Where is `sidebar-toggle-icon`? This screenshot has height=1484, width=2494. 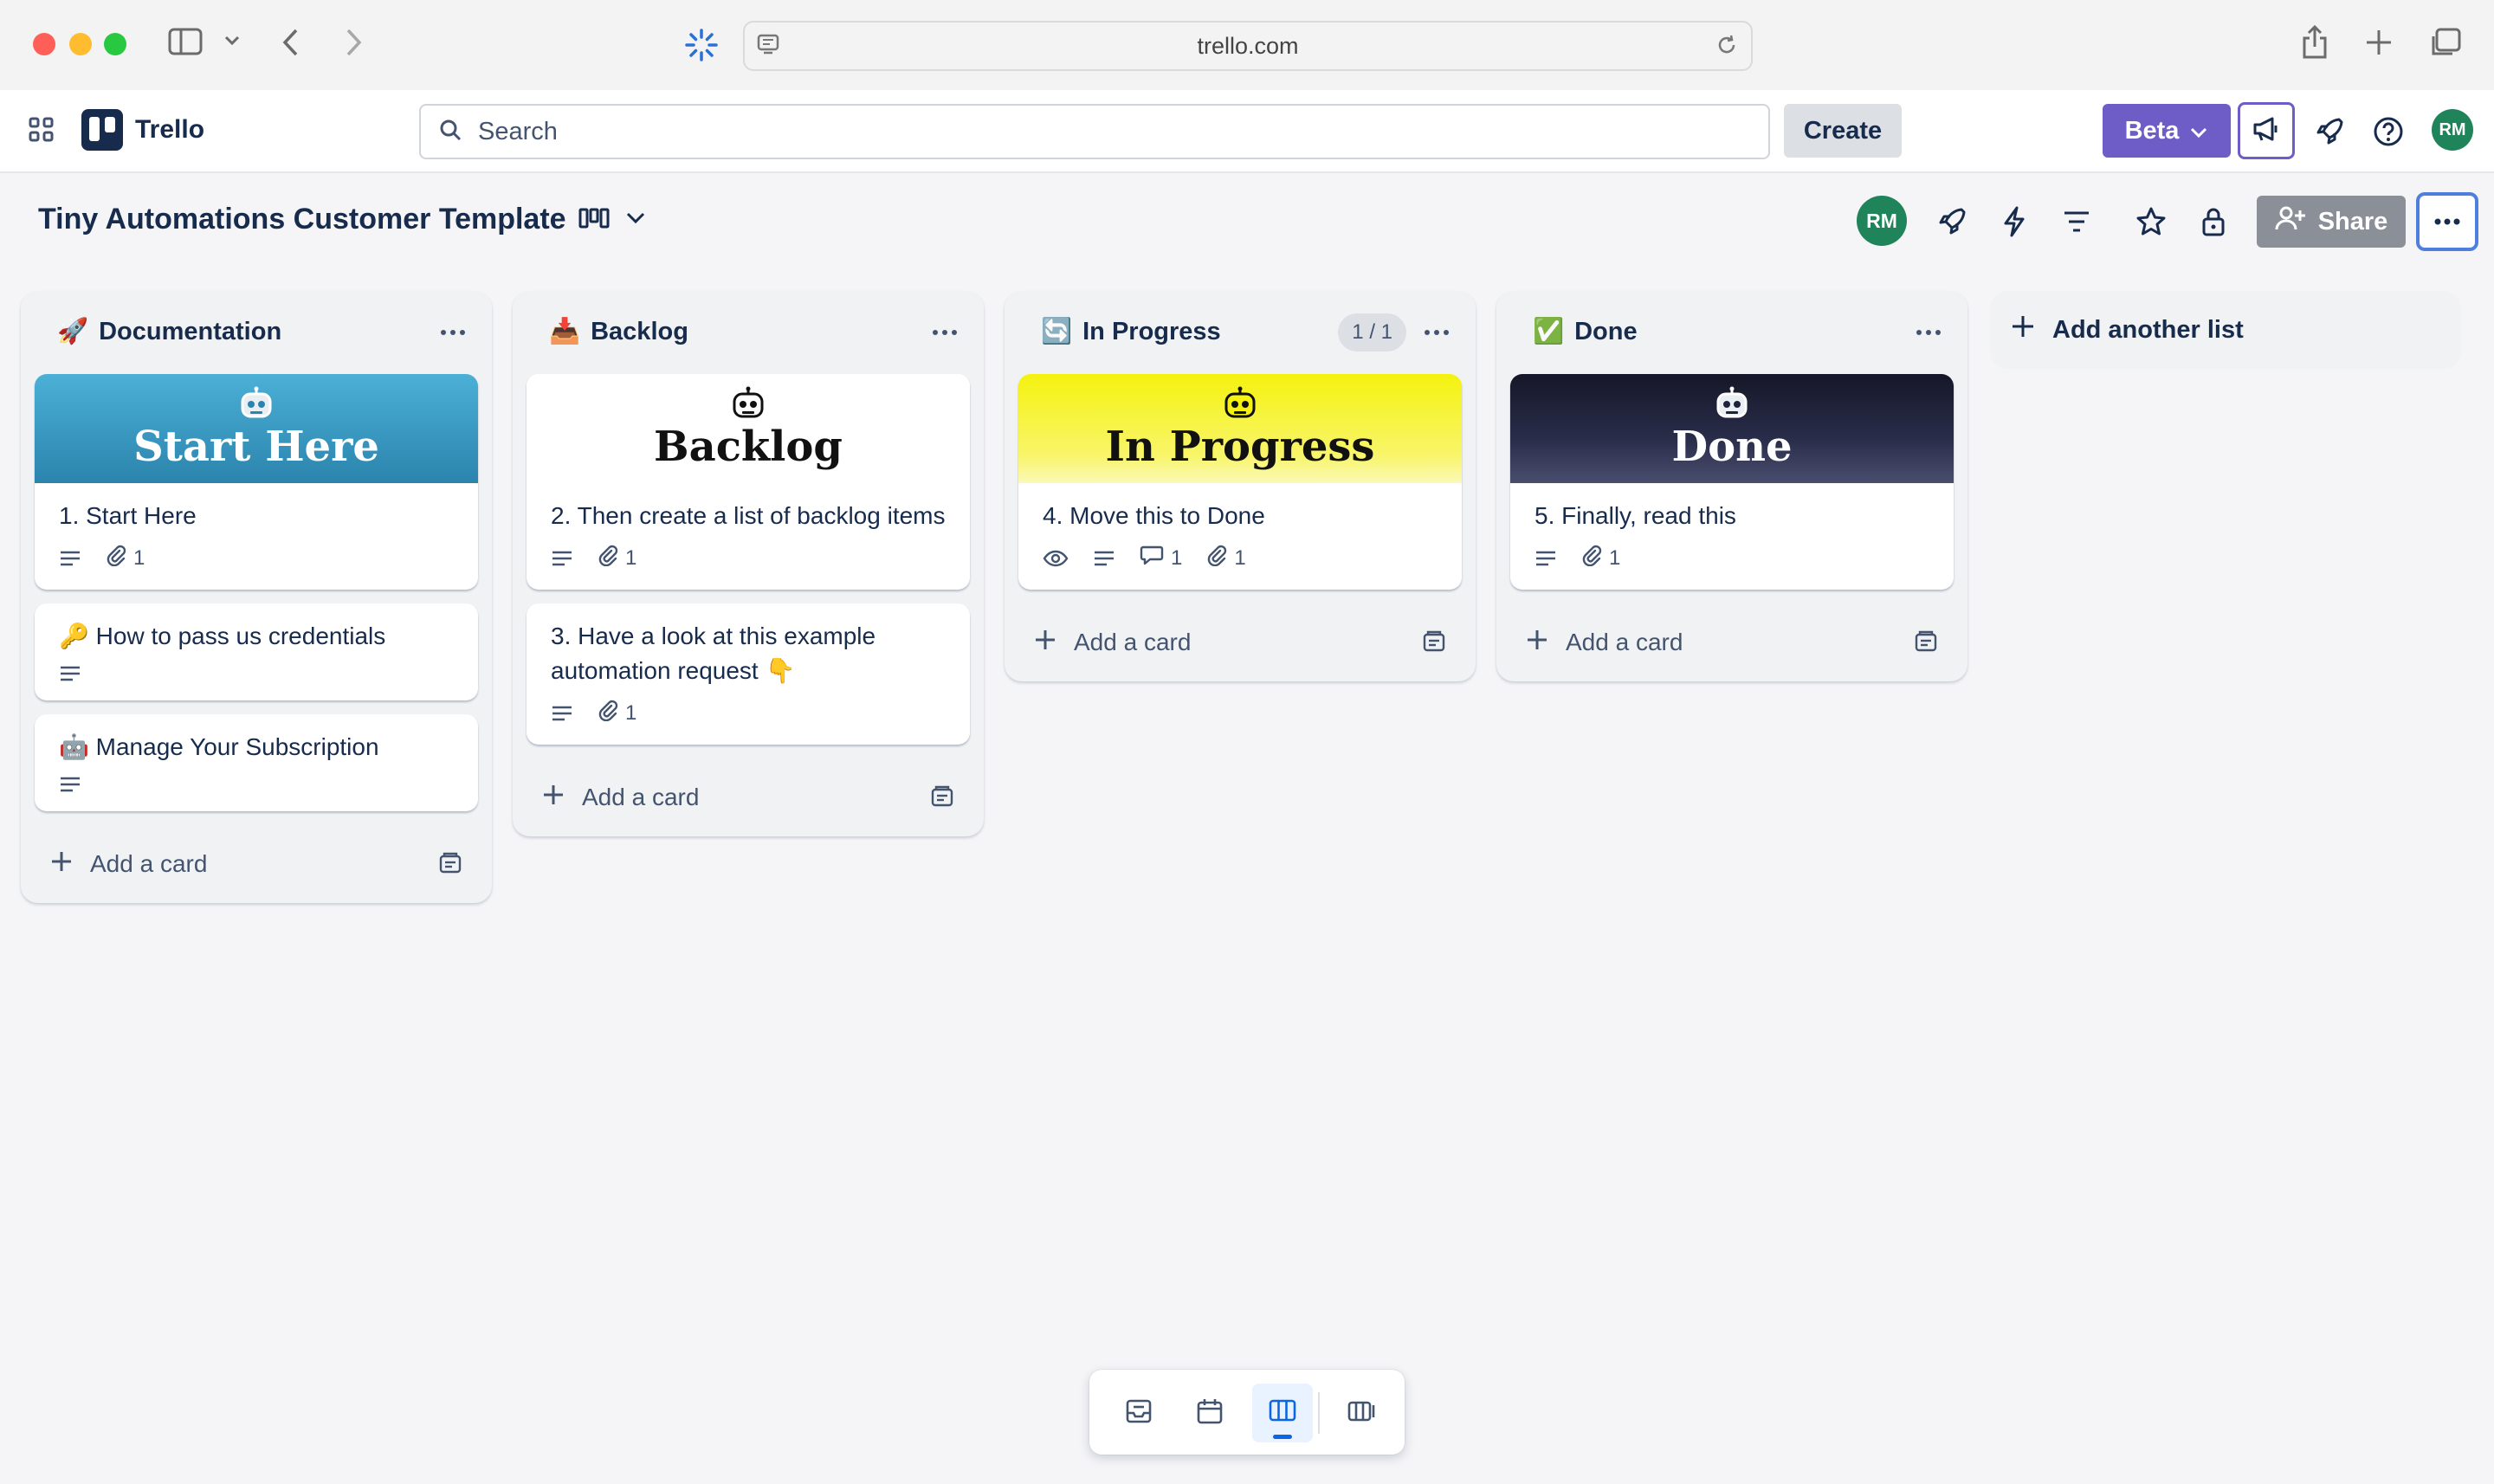
sidebar-toggle-icon is located at coordinates (185, 41).